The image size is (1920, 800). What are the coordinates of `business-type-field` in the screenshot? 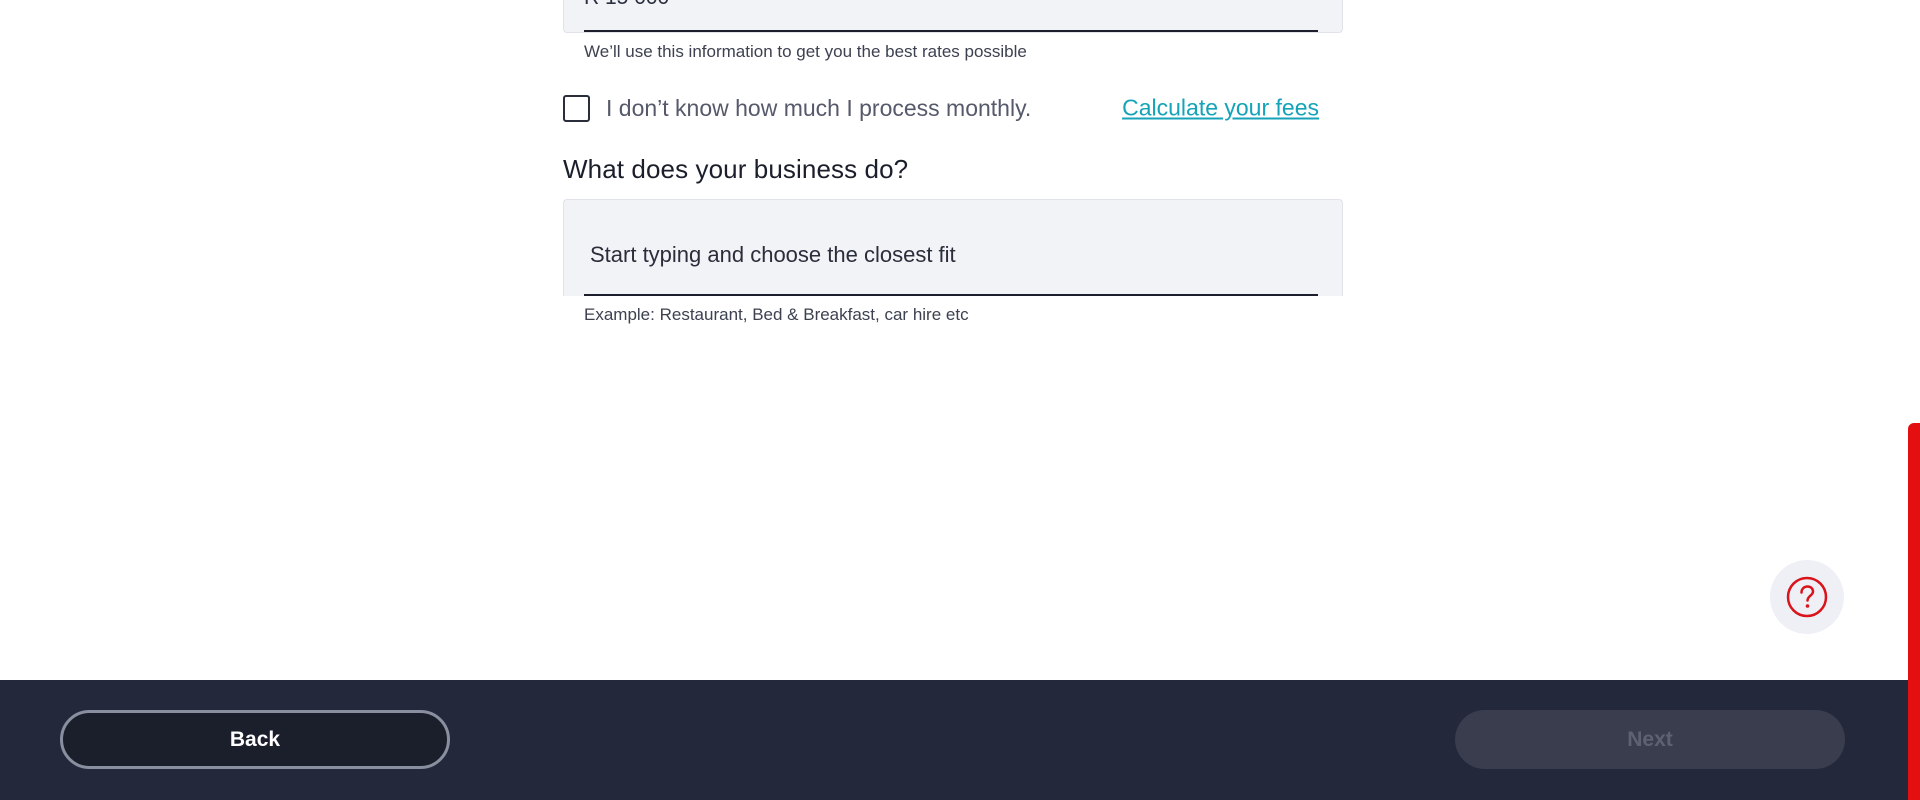 It's located at (953, 247).